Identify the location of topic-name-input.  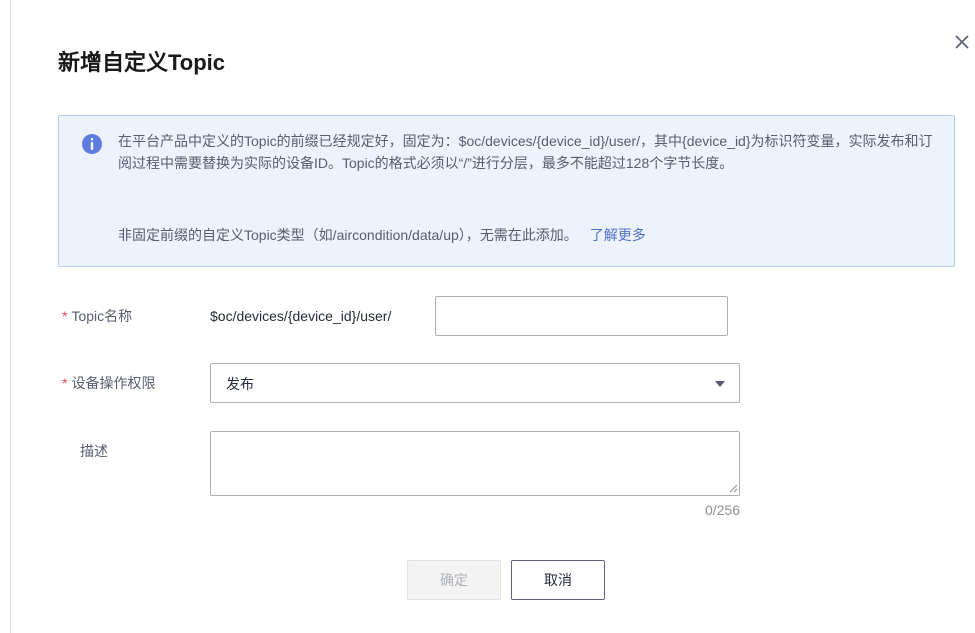
(581, 316).